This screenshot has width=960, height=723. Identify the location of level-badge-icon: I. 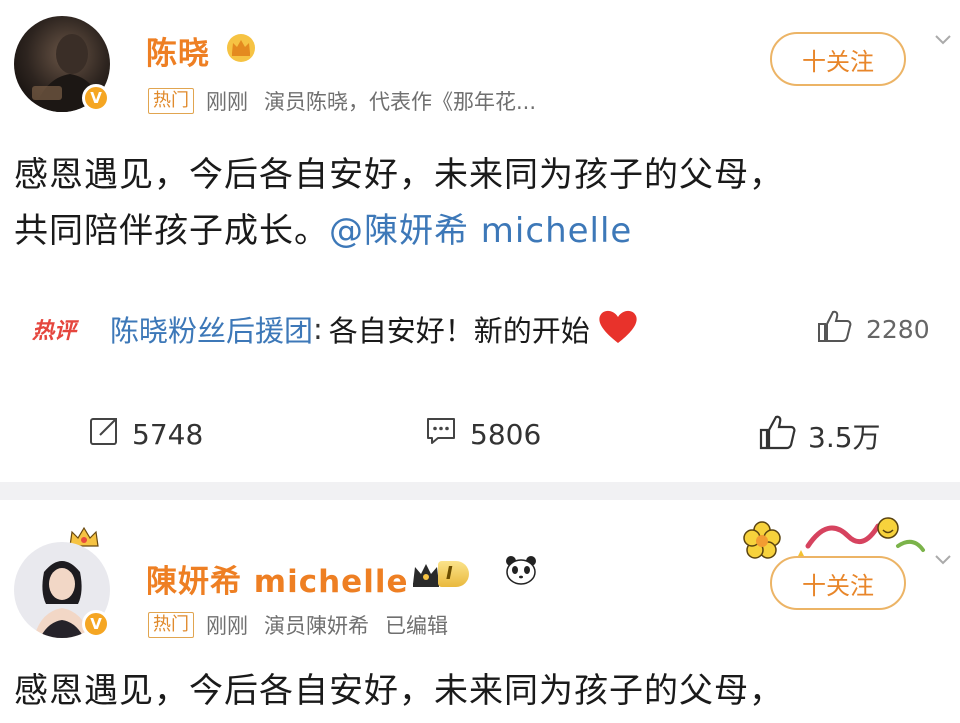
(439, 574).